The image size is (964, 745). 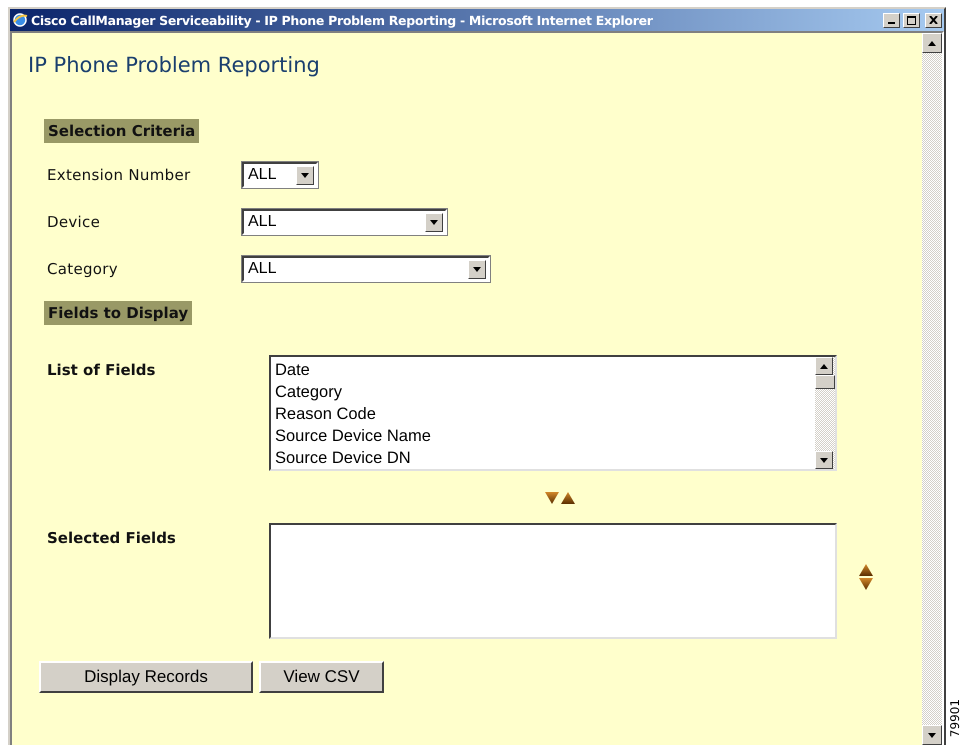 What do you see at coordinates (342, 20) in the screenshot?
I see `window-title: Cisco CallManager Serviceability - IP Phone Problem Reporting - Microsoft Internet Explorer` at bounding box center [342, 20].